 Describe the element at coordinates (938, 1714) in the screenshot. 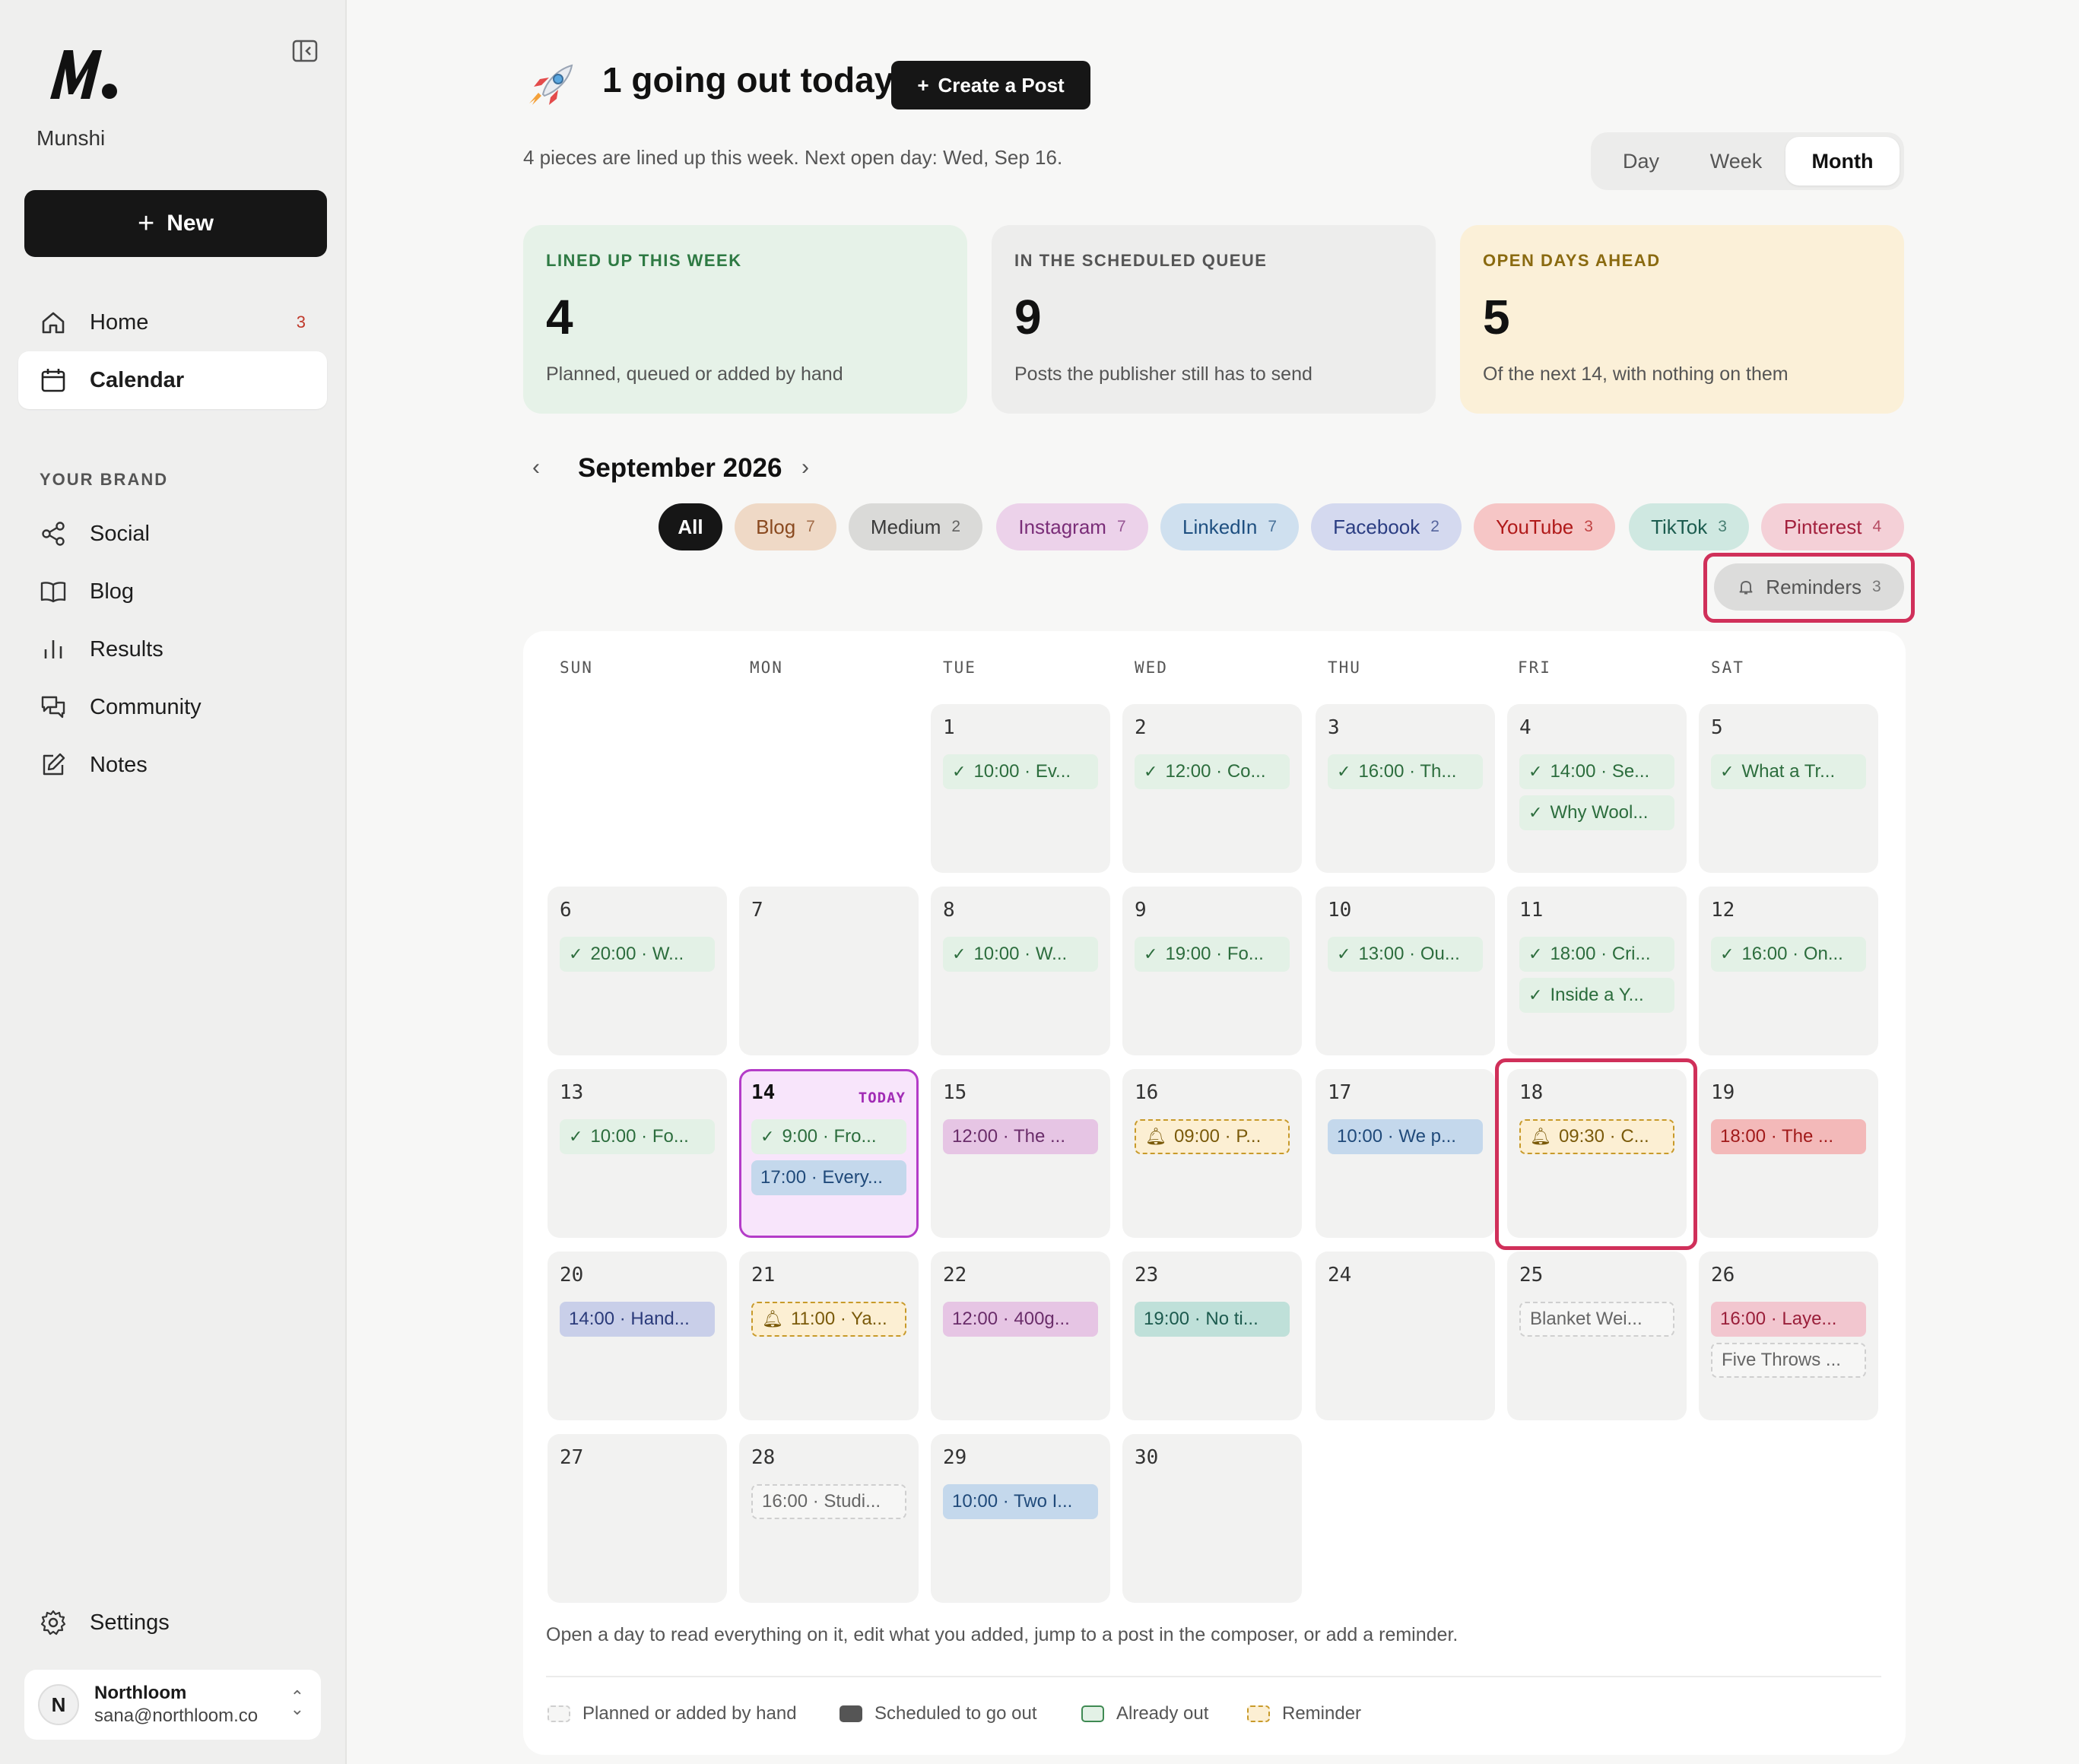

I see `legend-item-scheduled: Scheduled to go out` at that location.